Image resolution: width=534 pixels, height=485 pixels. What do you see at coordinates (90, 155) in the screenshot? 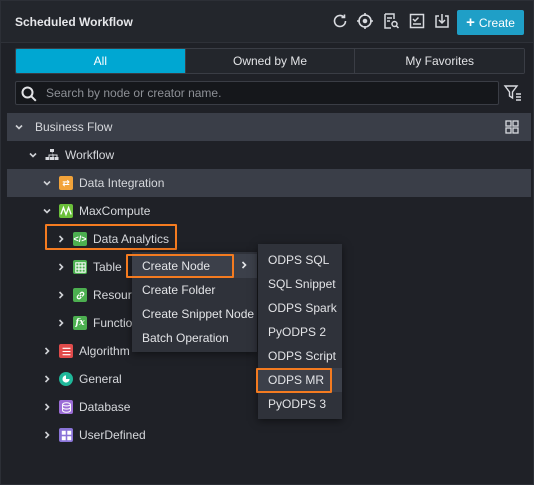
I see `tree-label: Workflow` at bounding box center [90, 155].